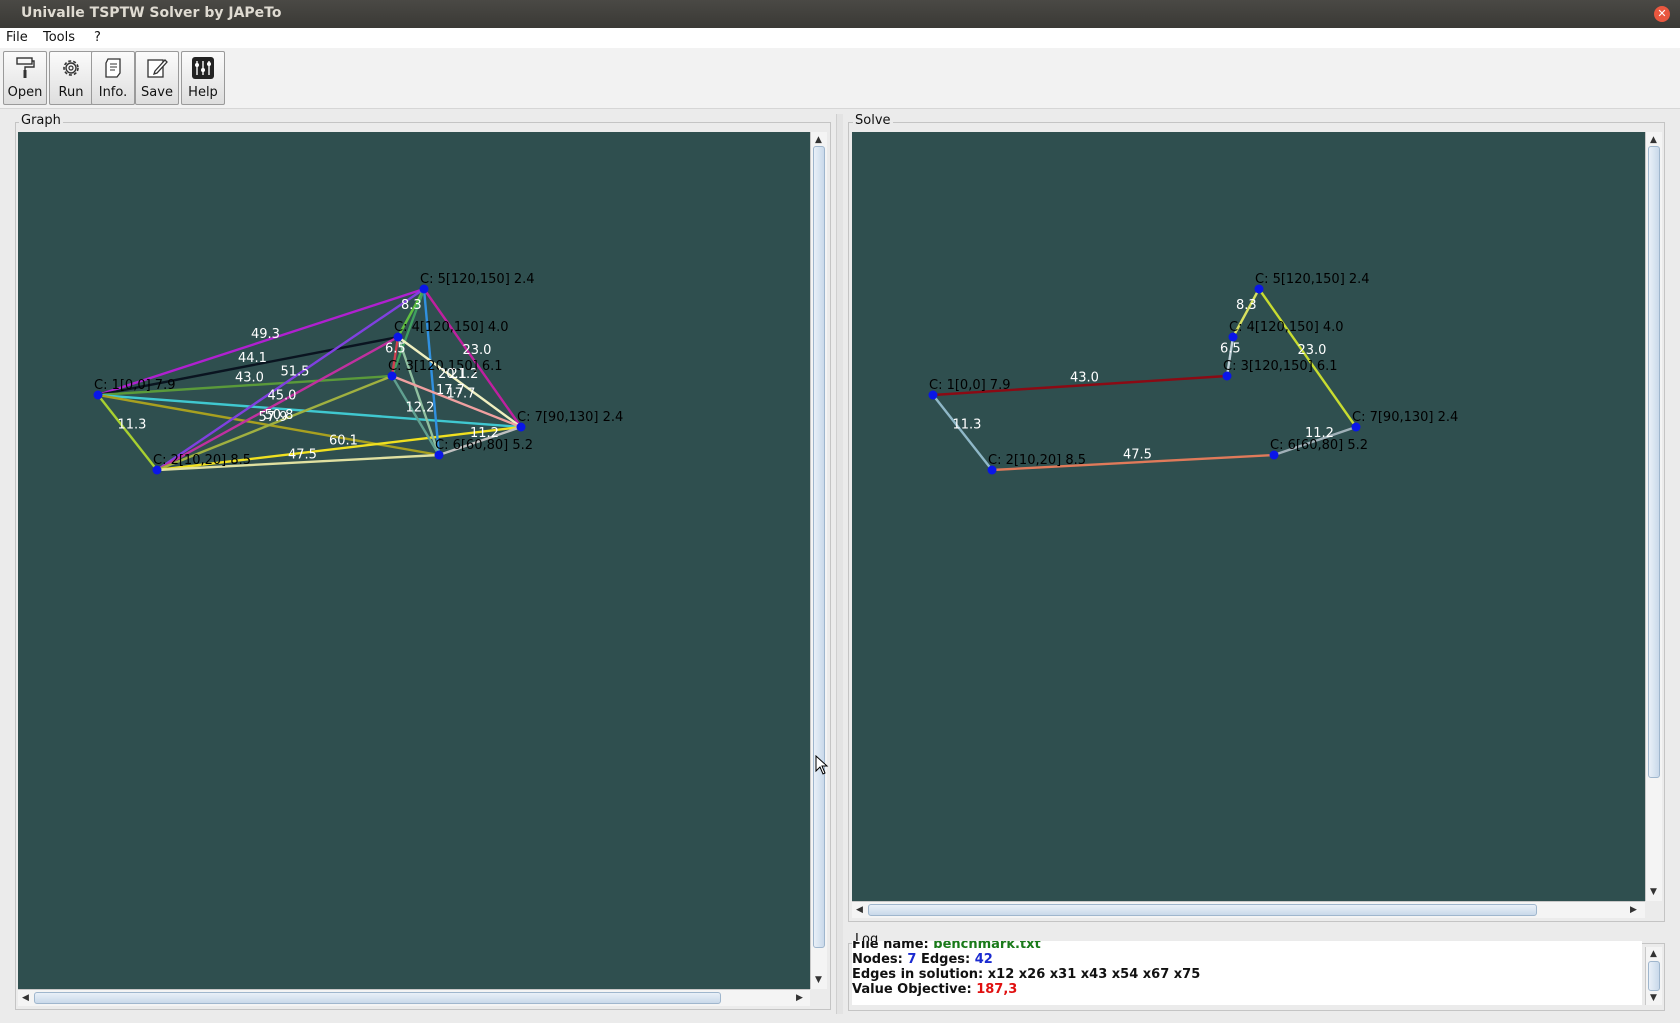  Describe the element at coordinates (279, 415) in the screenshot. I see `graph-edge-weight-label: 50.8` at that location.